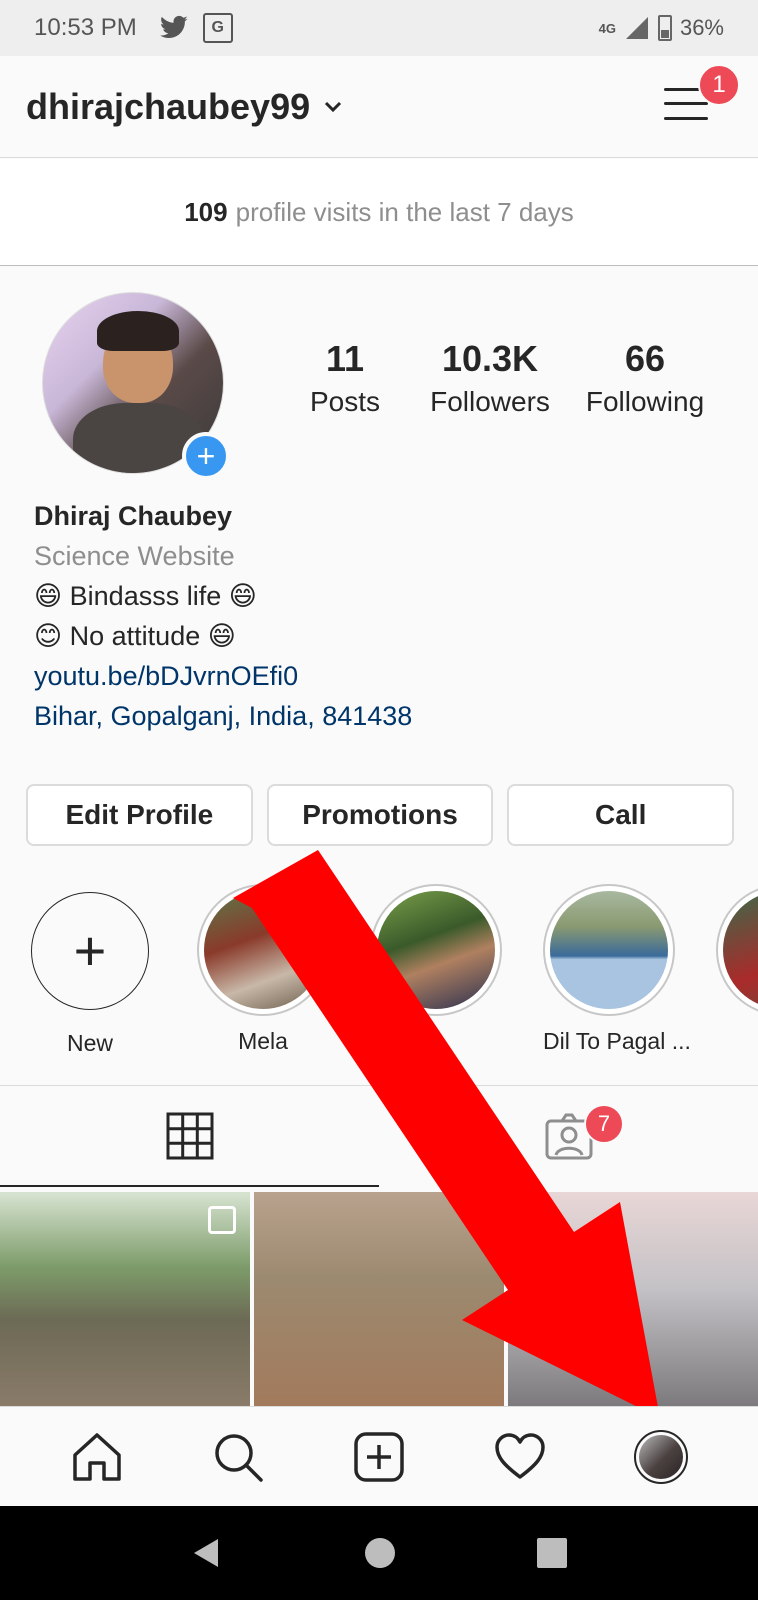 Image resolution: width=758 pixels, height=1600 pixels. I want to click on system-navigation-bar, so click(379, 1553).